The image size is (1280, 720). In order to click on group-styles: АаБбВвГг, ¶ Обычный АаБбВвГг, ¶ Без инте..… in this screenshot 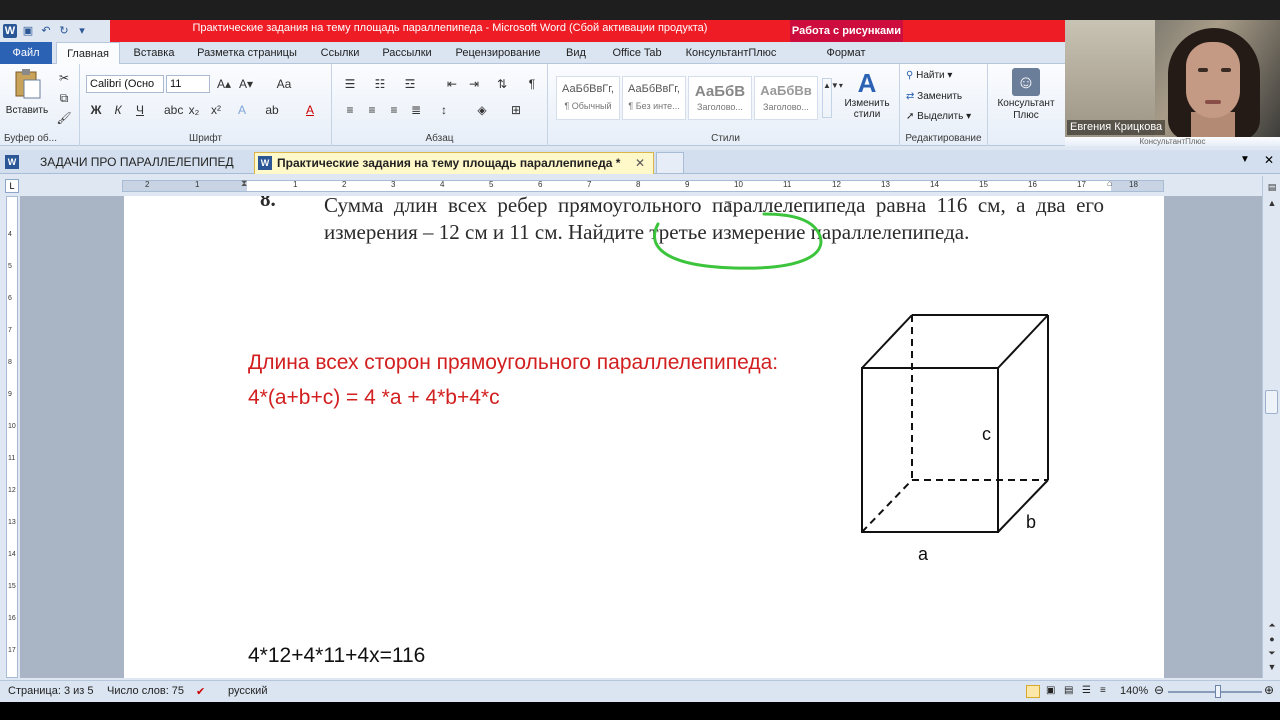, I will do `click(726, 105)`.